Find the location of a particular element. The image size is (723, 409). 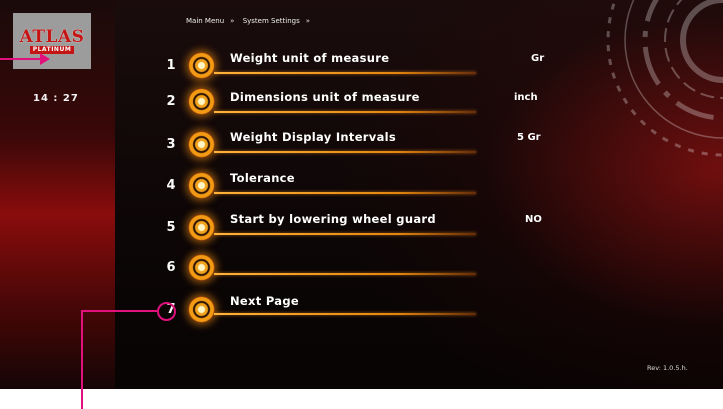

menu-number-3: 3 is located at coordinates (171, 144).